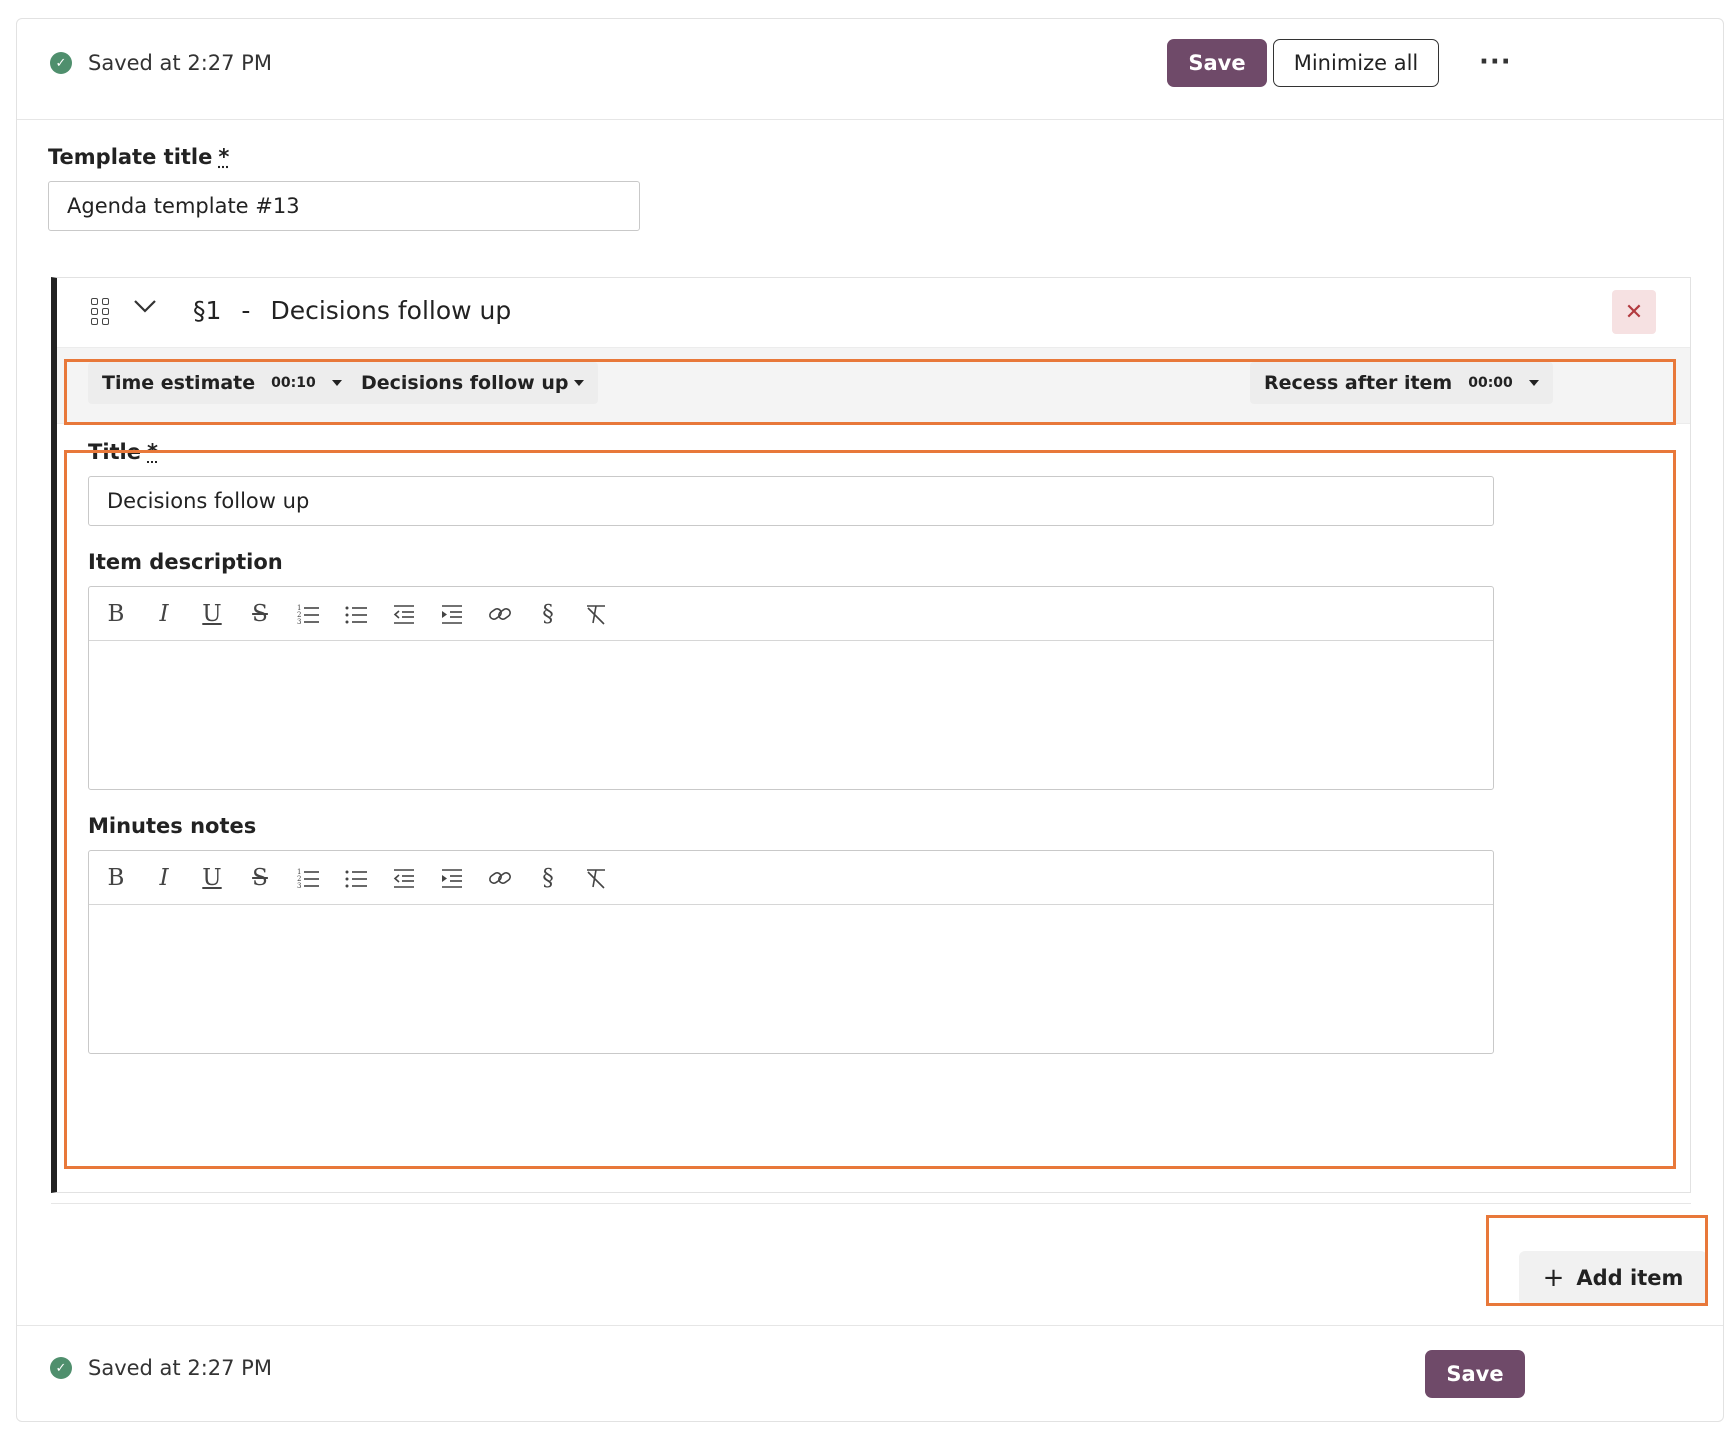 The width and height of the screenshot is (1736, 1436). What do you see at coordinates (180, 1368) in the screenshot?
I see `footer-saved-status-text: Saved at 2:27 PM` at bounding box center [180, 1368].